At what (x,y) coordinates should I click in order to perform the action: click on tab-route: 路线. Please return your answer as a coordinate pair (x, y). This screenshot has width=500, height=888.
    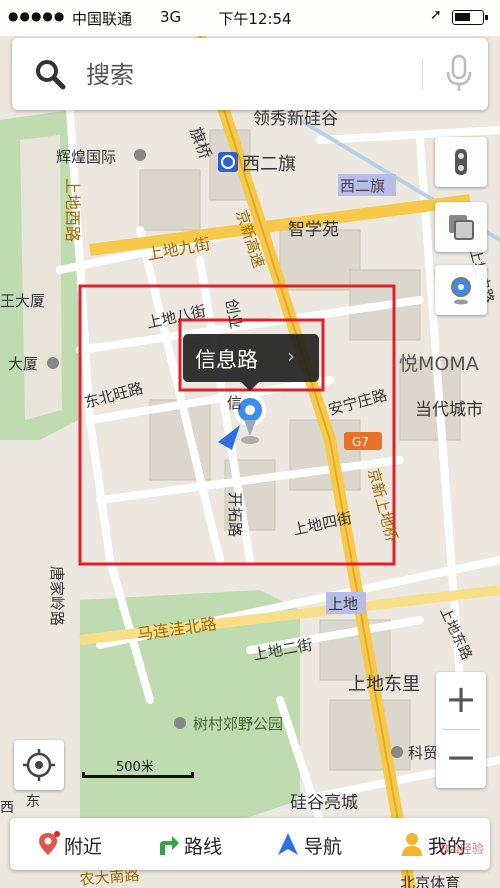
    Looking at the image, I should click on (206, 844).